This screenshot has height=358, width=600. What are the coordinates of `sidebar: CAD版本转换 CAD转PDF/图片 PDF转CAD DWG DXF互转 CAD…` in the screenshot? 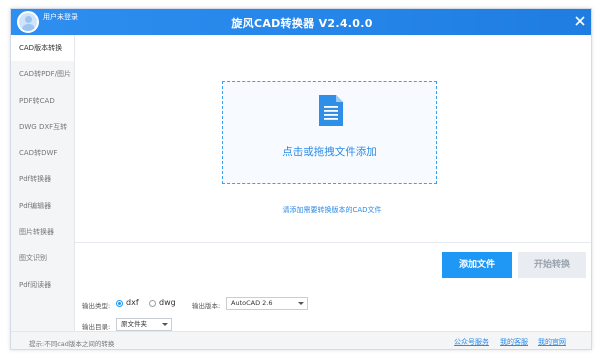 It's located at (43, 192).